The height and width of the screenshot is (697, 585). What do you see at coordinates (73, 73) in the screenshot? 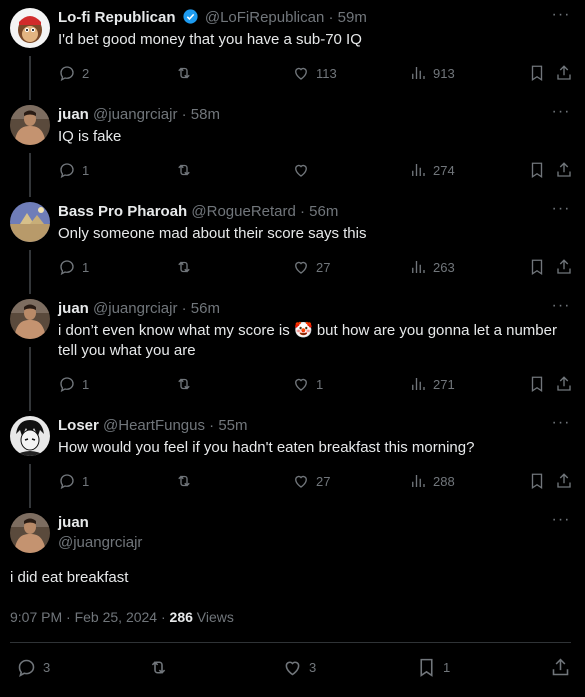
I see `reply-button: 2` at bounding box center [73, 73].